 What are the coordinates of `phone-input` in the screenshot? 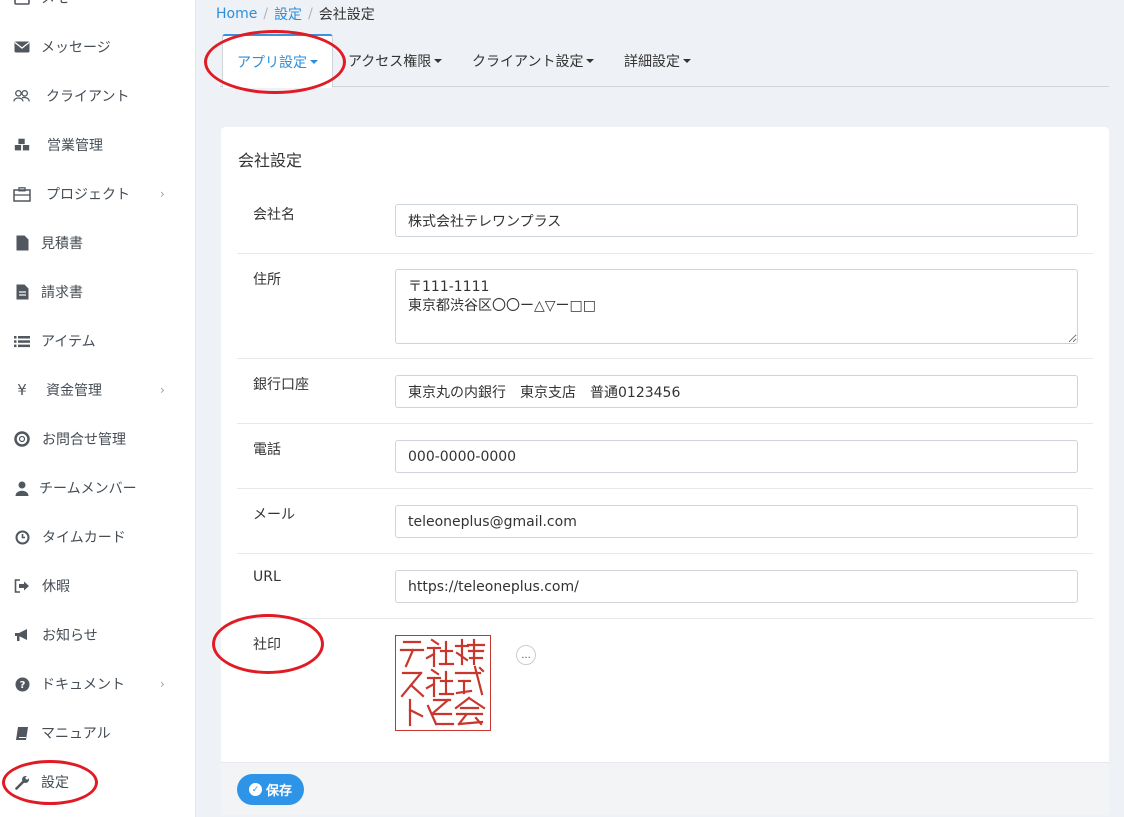 It's located at (736, 456).